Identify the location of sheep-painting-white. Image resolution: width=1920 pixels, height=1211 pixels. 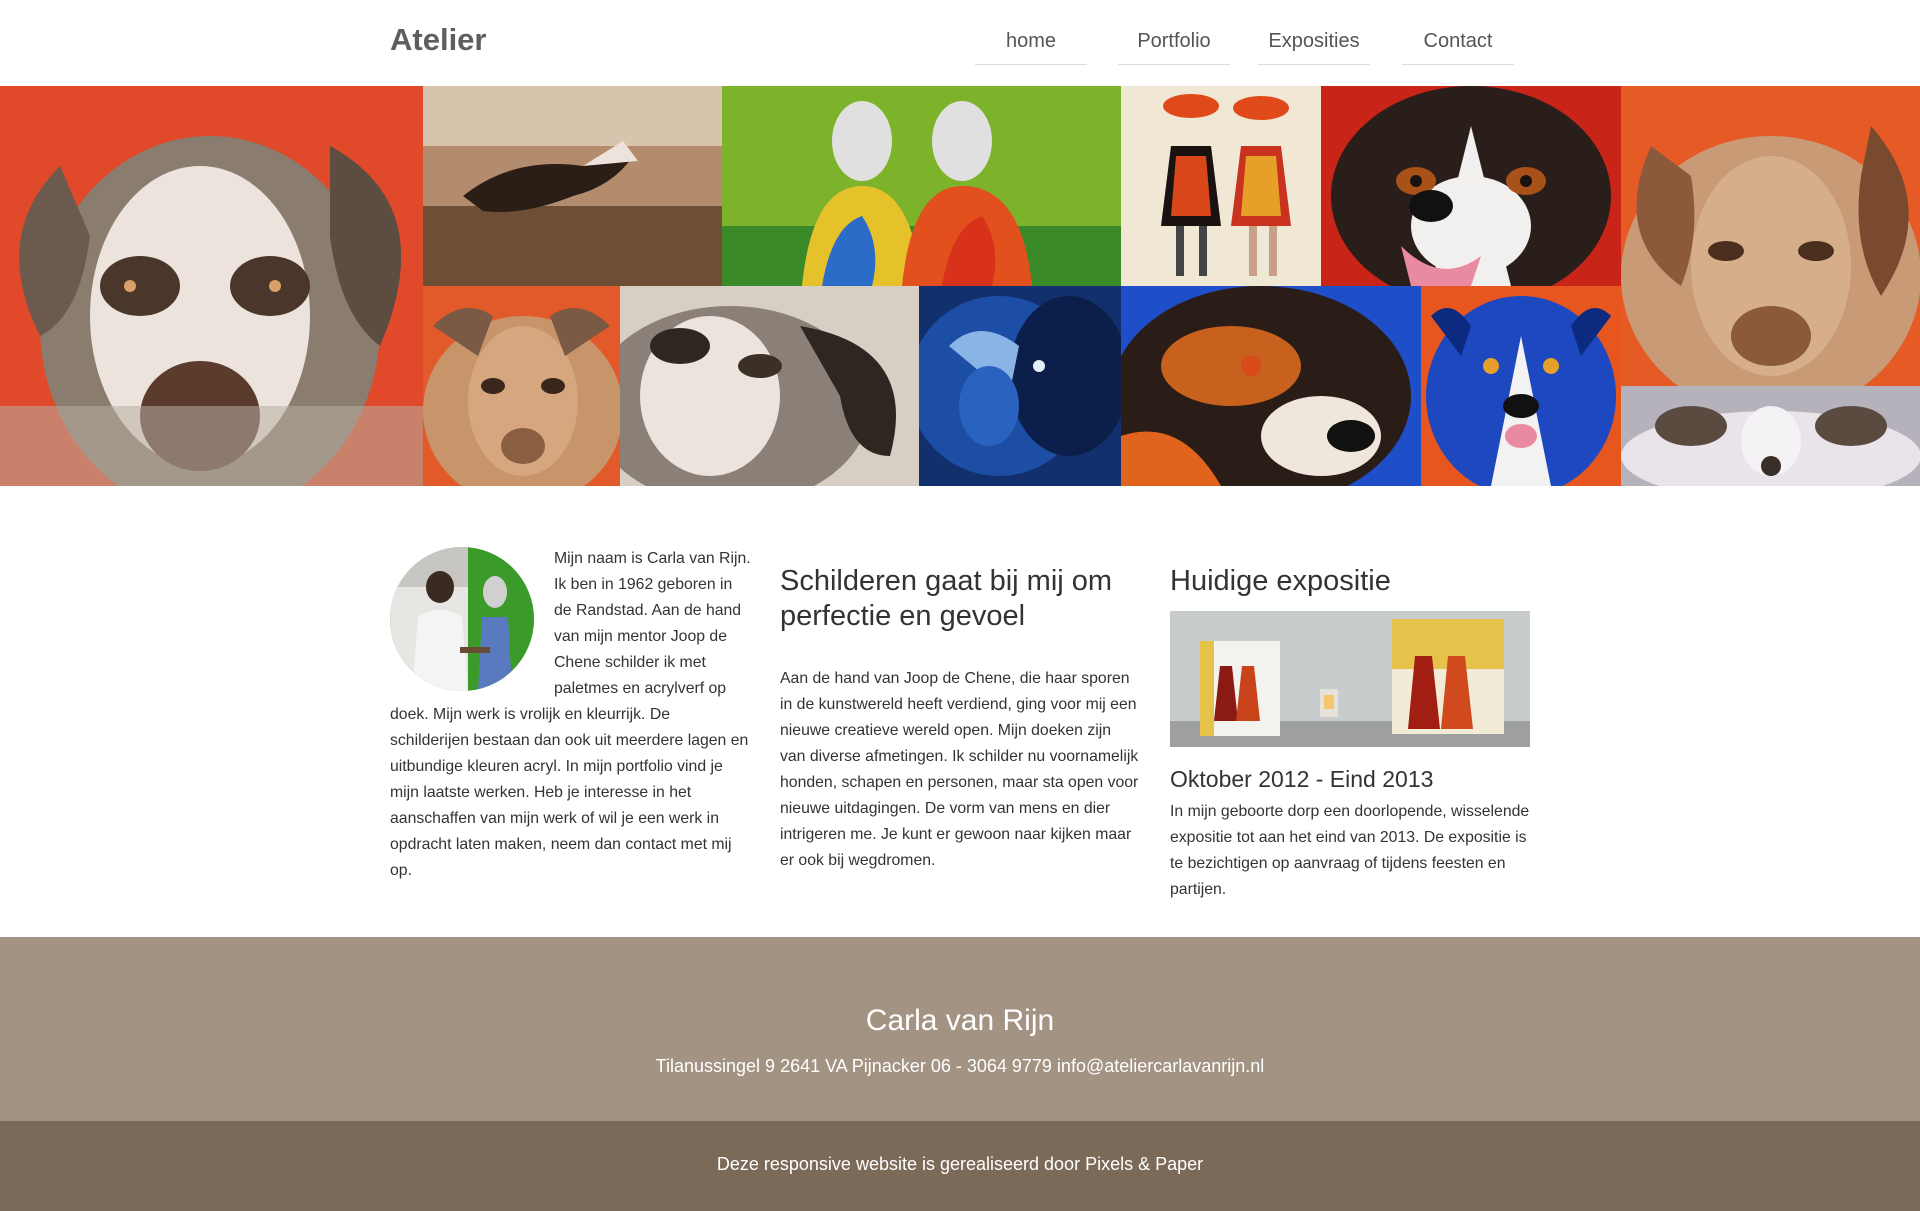
(1770, 436).